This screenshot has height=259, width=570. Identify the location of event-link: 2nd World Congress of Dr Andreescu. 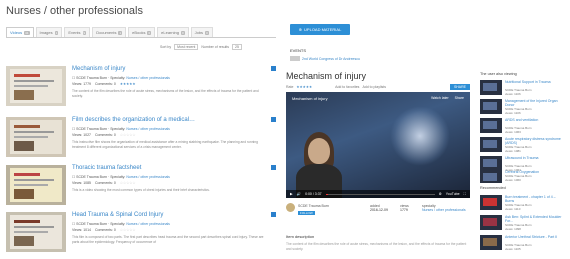
(331, 59).